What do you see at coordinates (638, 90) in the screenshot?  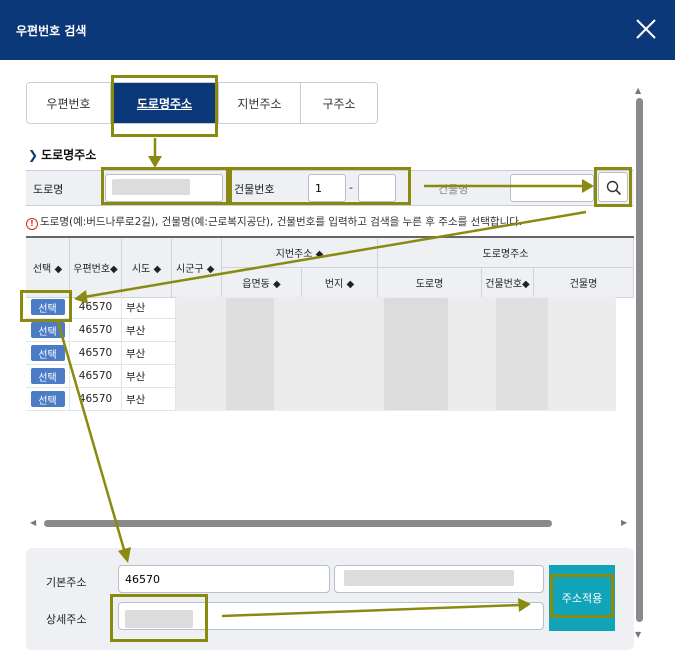 I see `scroll-up-icon: ▲` at bounding box center [638, 90].